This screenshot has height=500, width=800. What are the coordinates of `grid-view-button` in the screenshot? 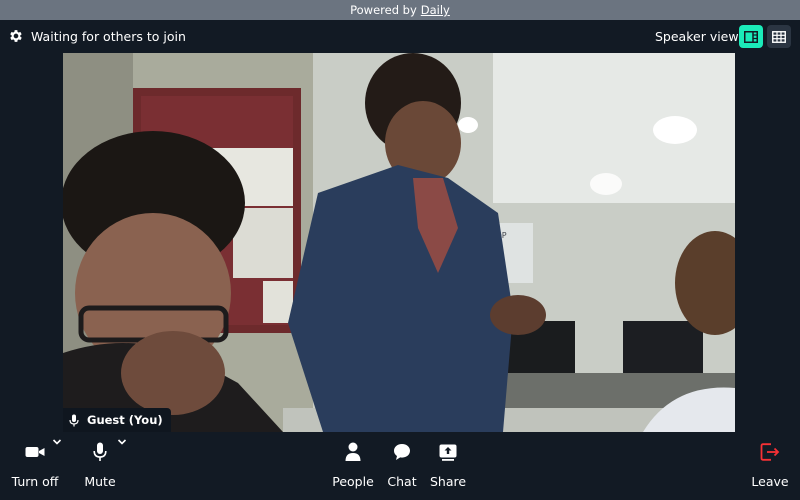 It's located at (779, 36).